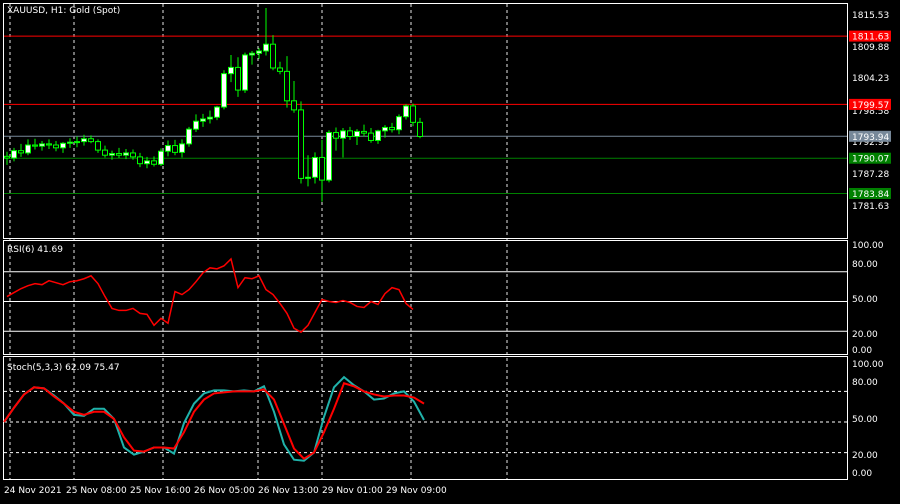 This screenshot has width=900, height=504. What do you see at coordinates (870, 207) in the screenshot?
I see `price-tick-label: 1781.63` at bounding box center [870, 207].